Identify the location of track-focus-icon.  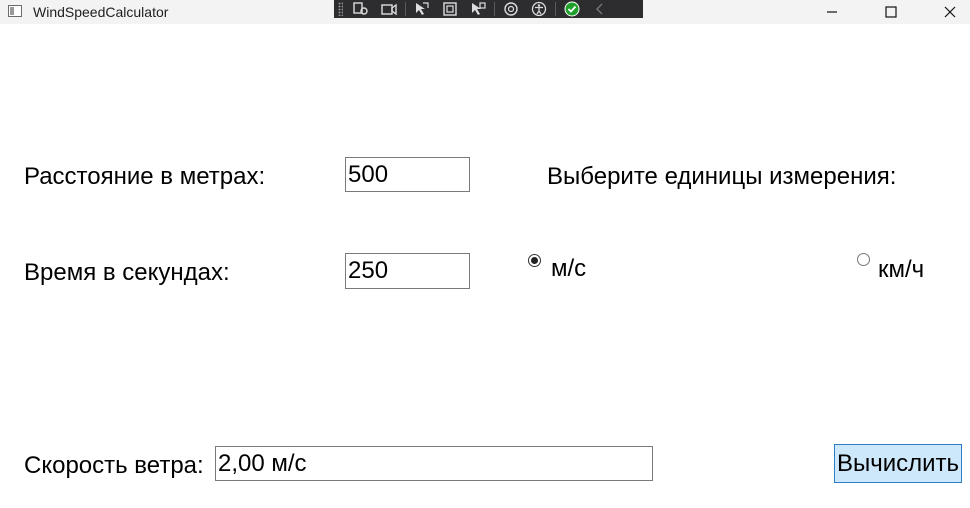
(478, 9).